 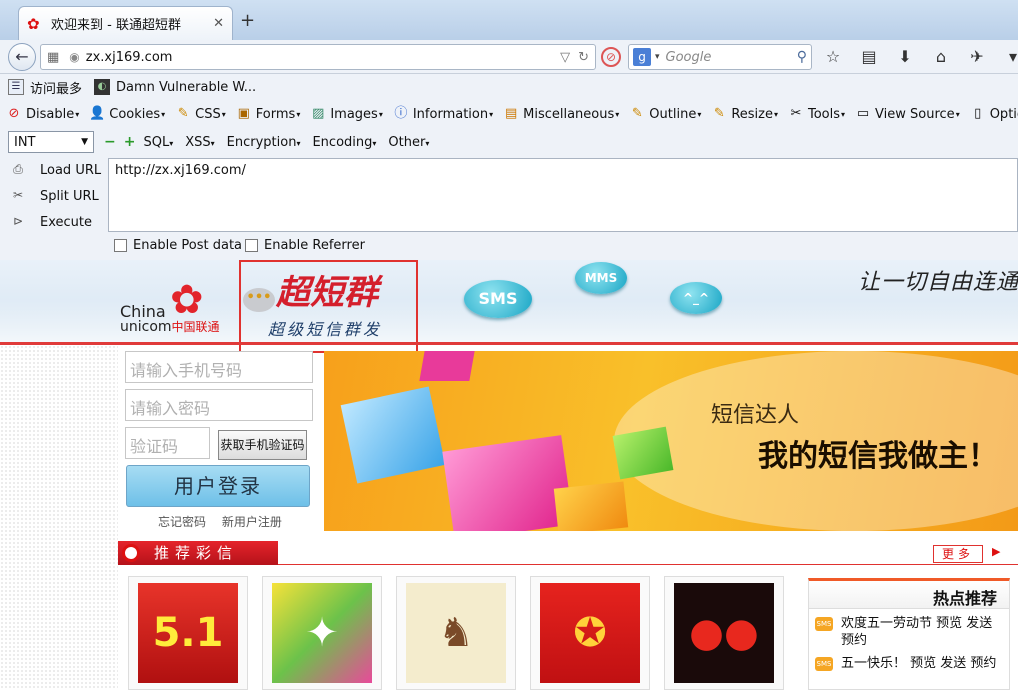 I want to click on wd-disable-menu: ⊘ Disable ▾, so click(x=43, y=114).